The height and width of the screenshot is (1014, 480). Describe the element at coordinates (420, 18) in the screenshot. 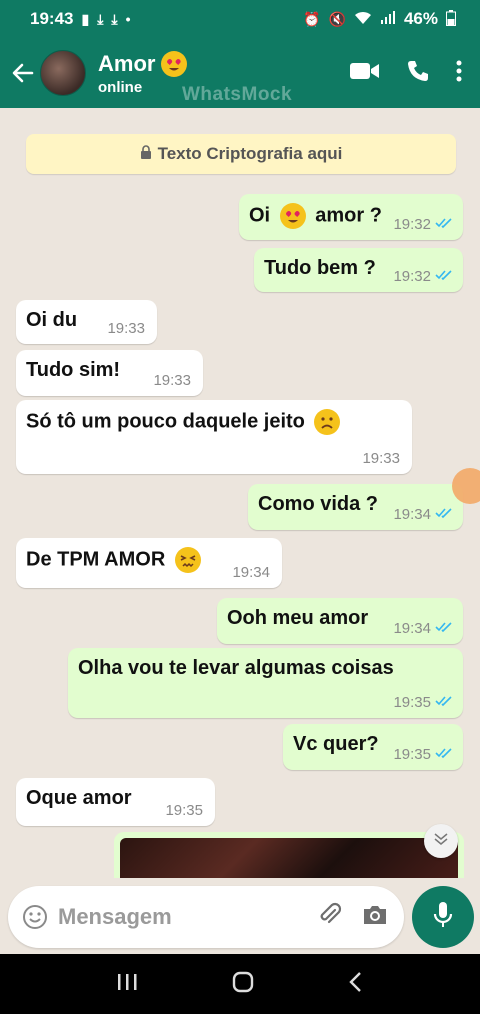

I see `battery-percent: 46%` at that location.